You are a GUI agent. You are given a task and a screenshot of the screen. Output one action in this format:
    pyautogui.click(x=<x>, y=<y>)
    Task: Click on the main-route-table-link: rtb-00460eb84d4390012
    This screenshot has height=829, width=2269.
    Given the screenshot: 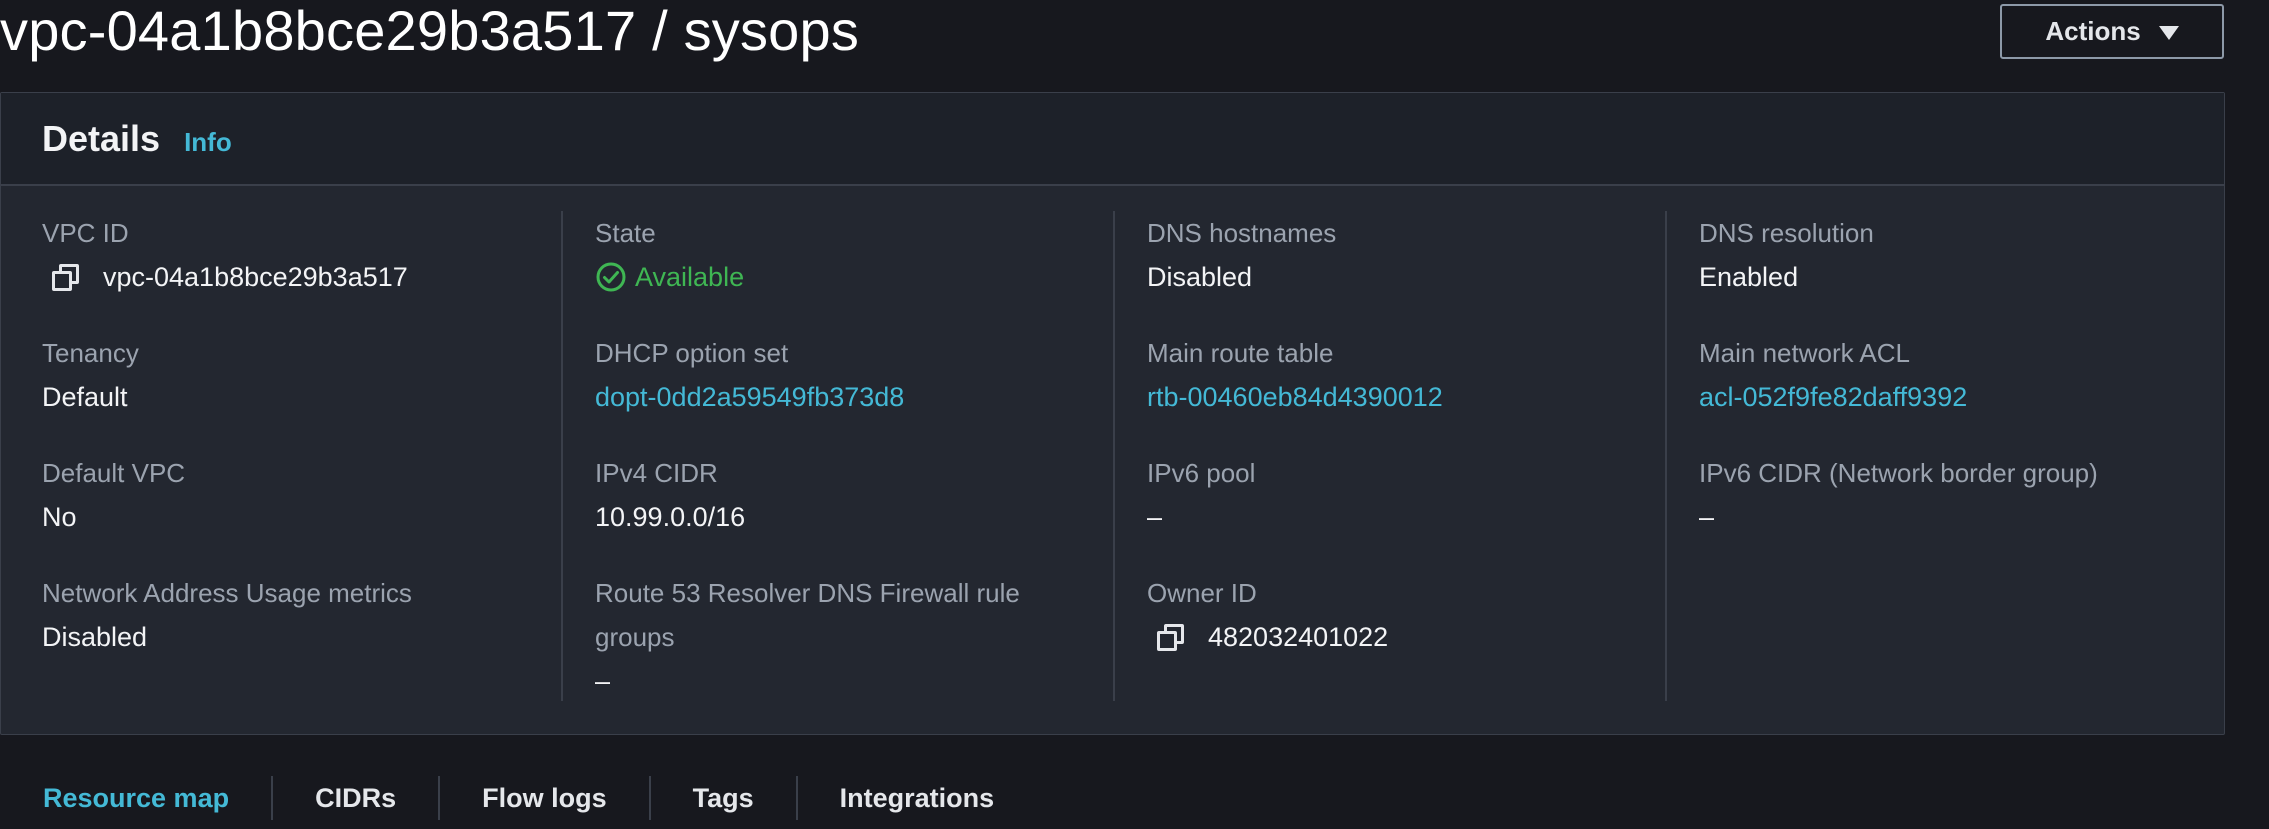 What is the action you would take?
    pyautogui.click(x=1295, y=397)
    